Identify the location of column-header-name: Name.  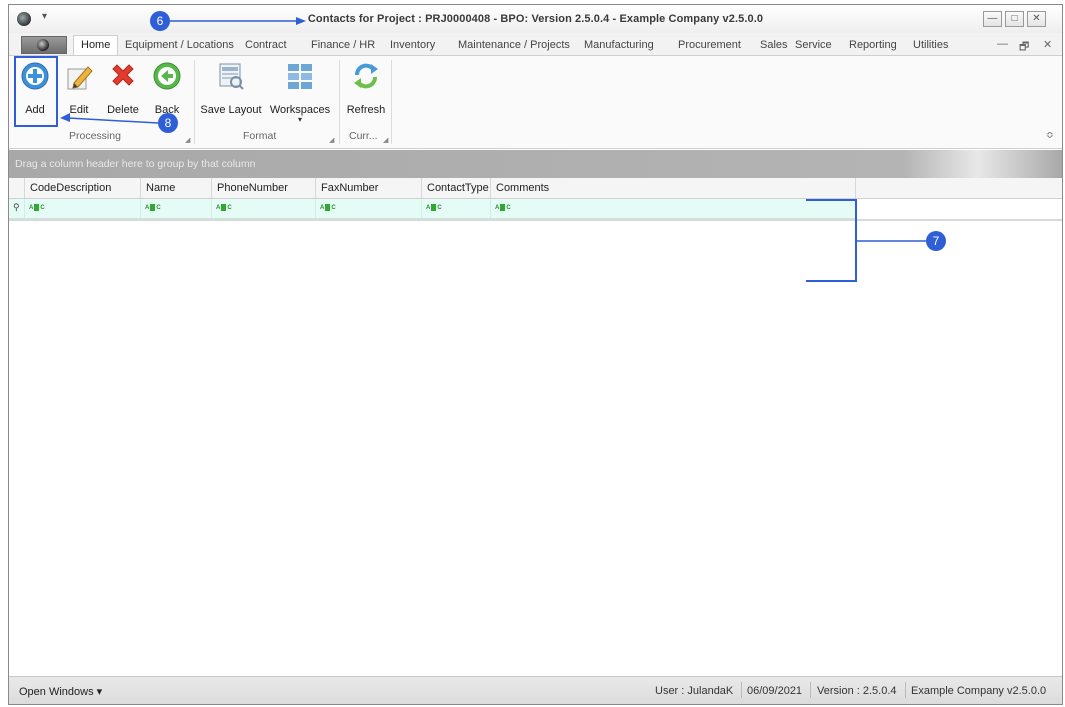
(176, 188).